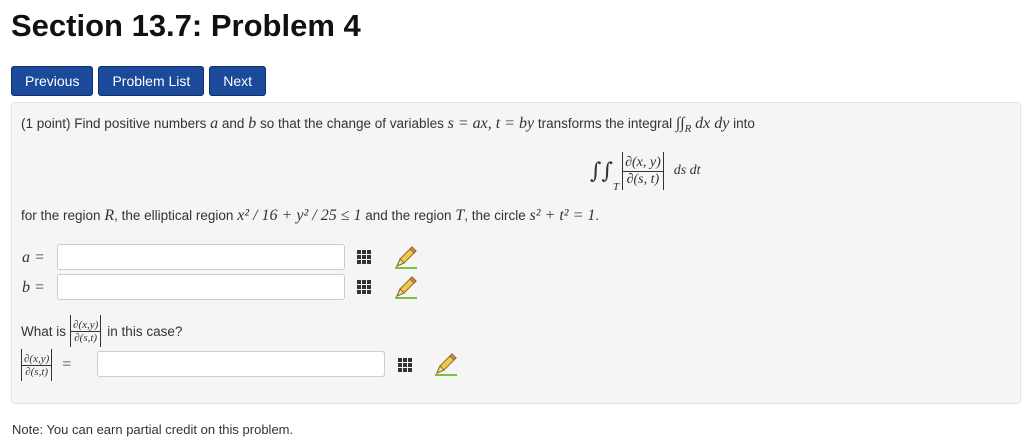  Describe the element at coordinates (605, 123) in the screenshot. I see `transforms-text: transforms the integral` at that location.